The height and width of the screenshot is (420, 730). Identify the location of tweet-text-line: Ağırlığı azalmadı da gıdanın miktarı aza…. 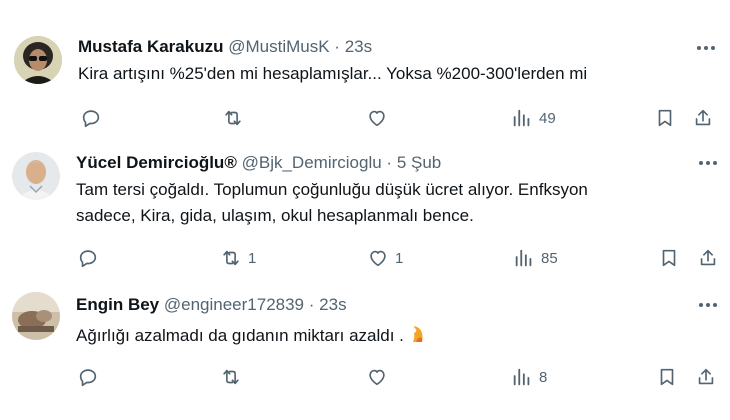
(240, 335).